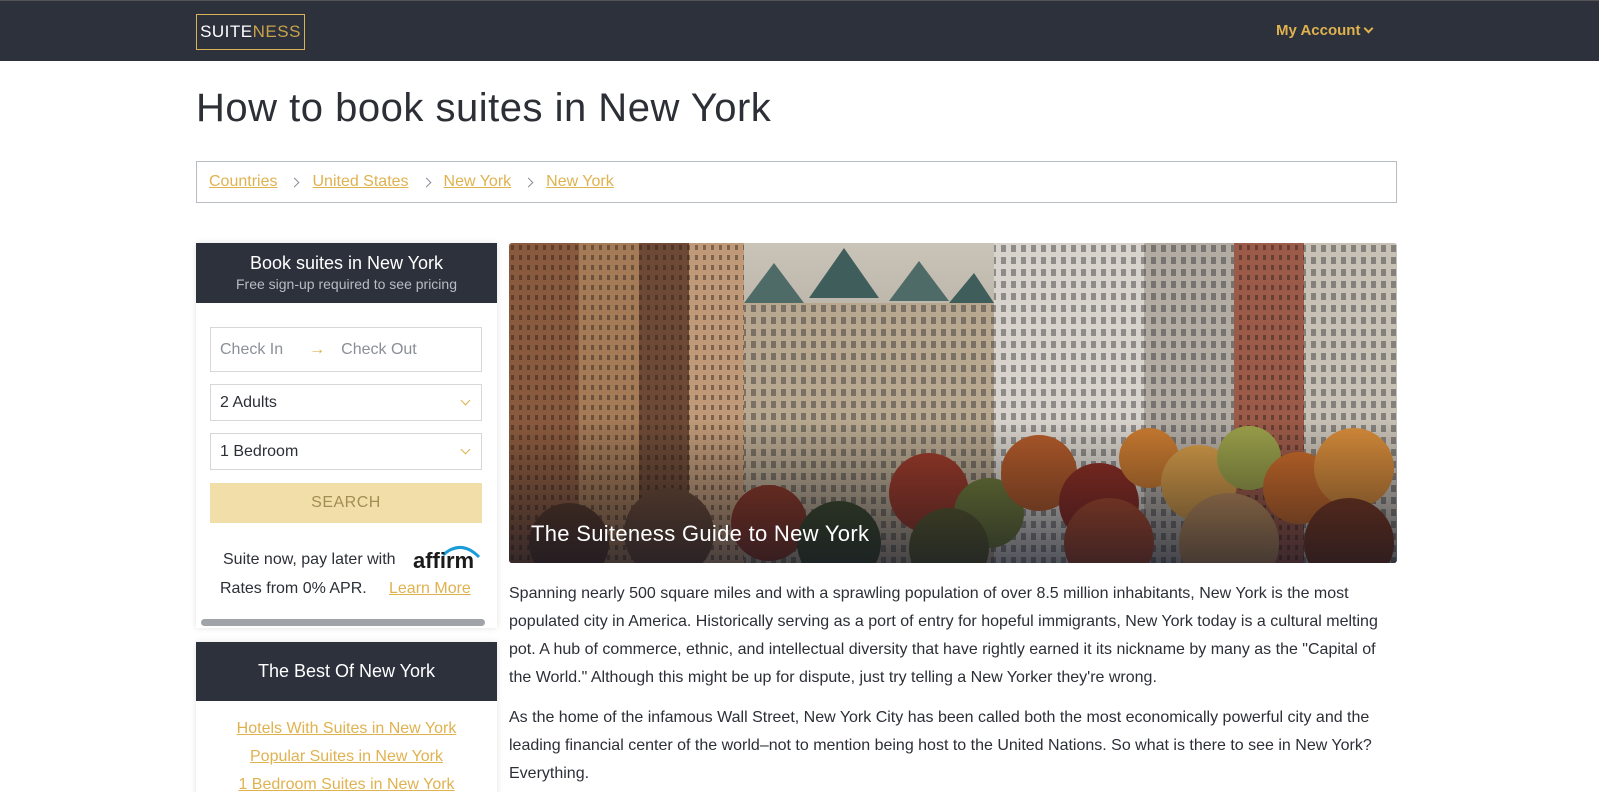 The image size is (1599, 792). What do you see at coordinates (248, 402) in the screenshot?
I see `adults-select-value: 2 Adults` at bounding box center [248, 402].